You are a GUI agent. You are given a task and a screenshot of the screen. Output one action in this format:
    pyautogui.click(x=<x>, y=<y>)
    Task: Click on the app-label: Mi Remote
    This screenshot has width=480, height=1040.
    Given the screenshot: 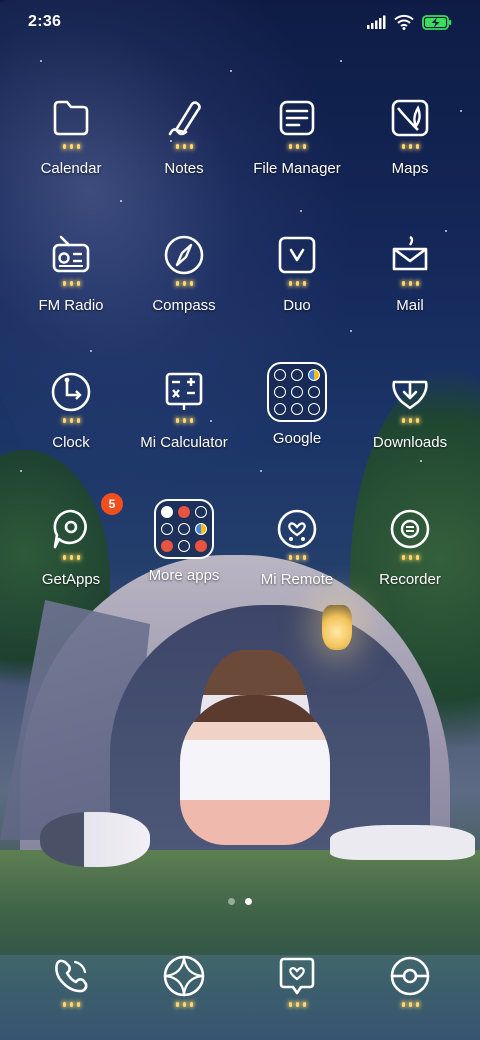 What is the action you would take?
    pyautogui.click(x=297, y=579)
    